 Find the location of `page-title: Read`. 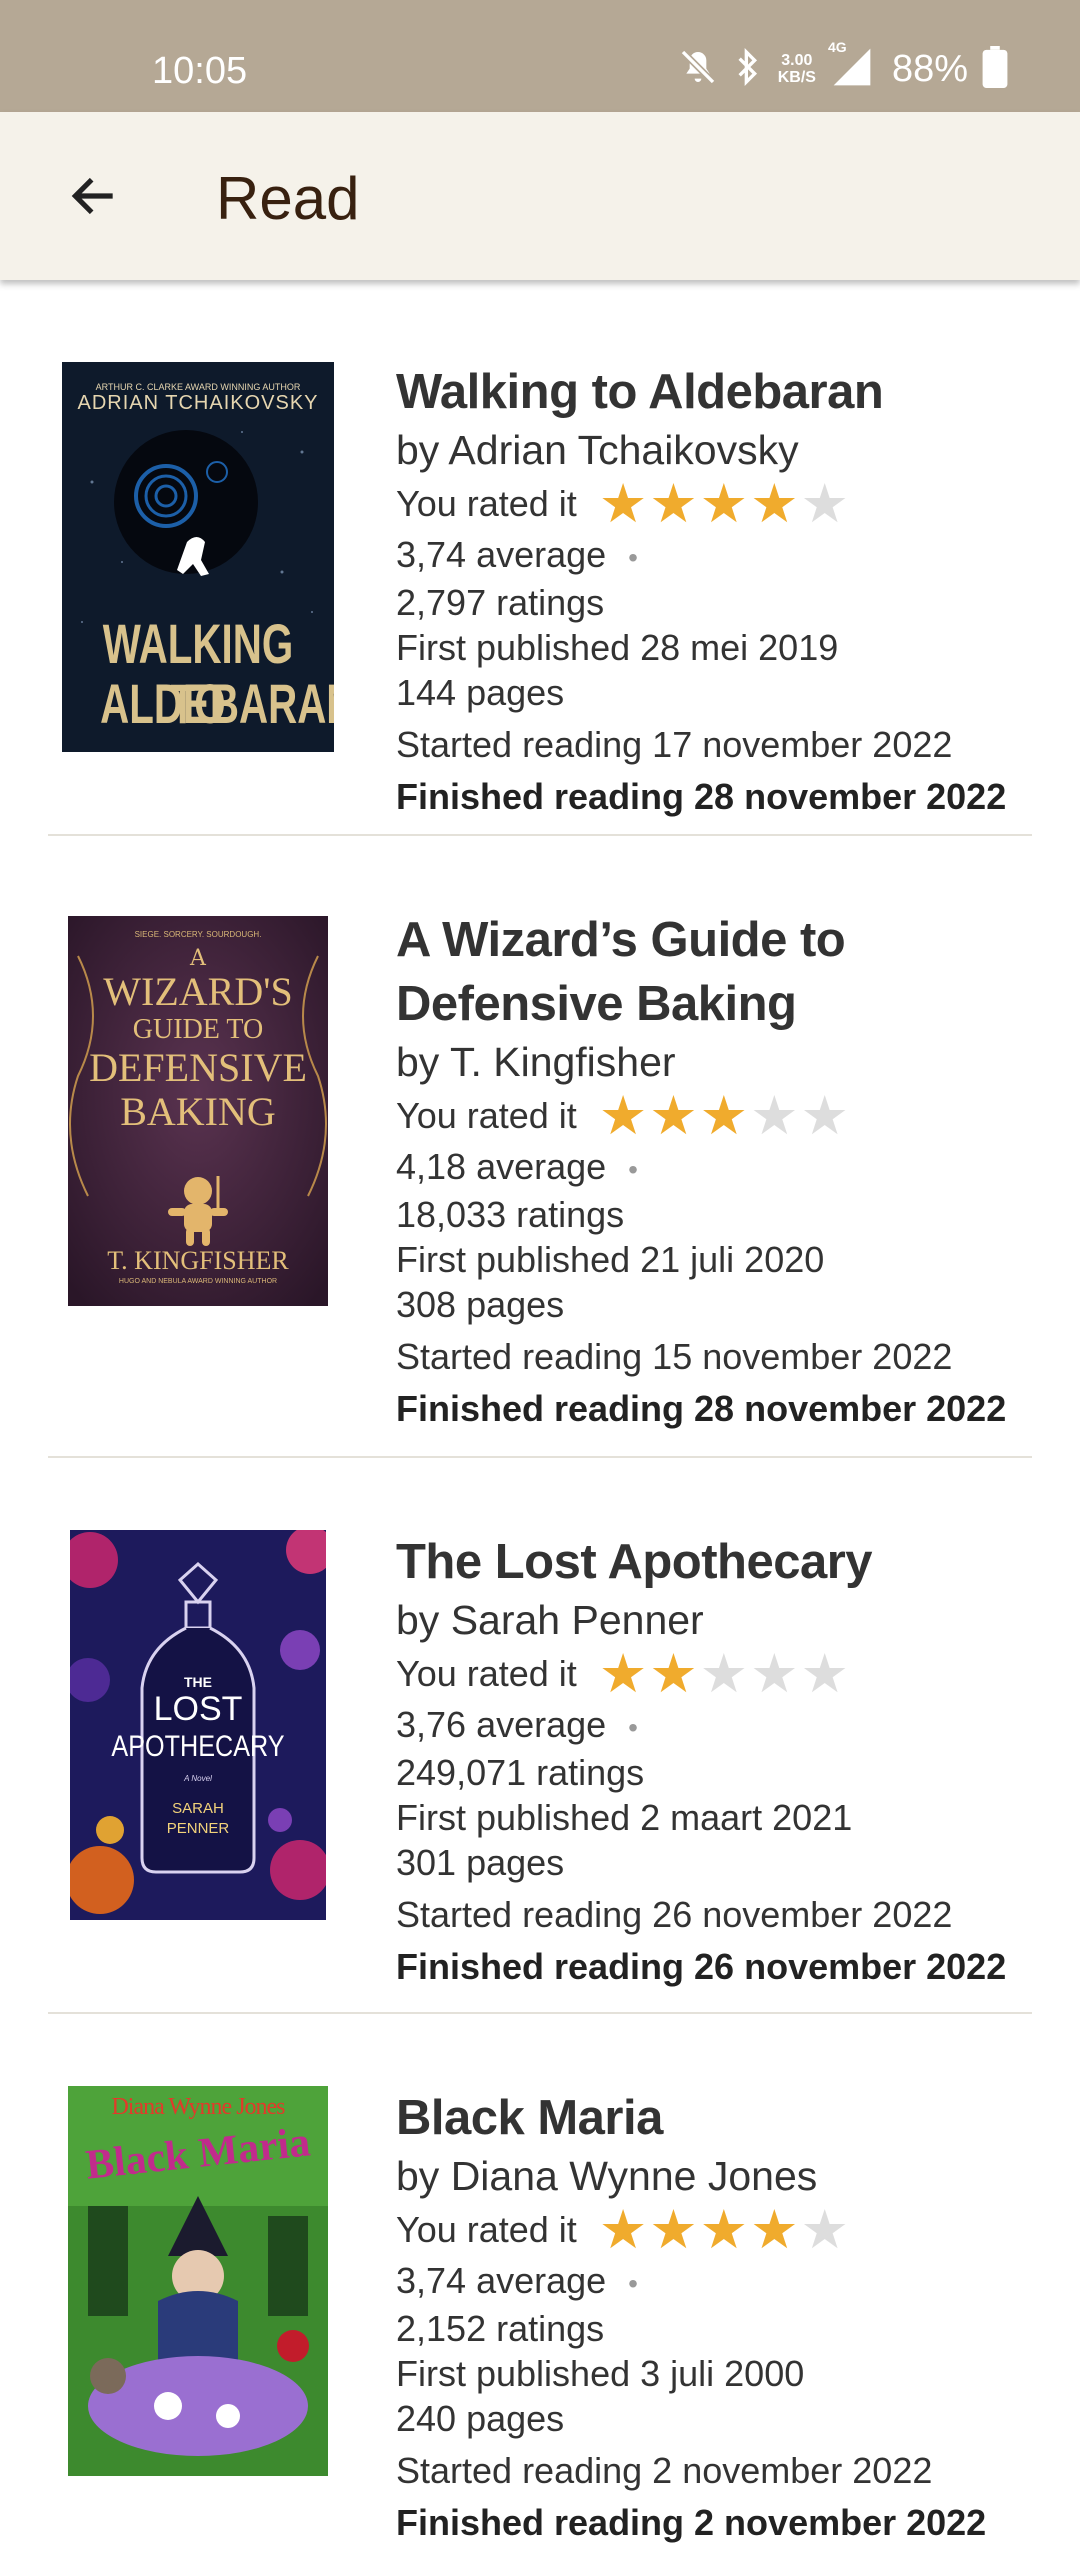

page-title: Read is located at coordinates (288, 198).